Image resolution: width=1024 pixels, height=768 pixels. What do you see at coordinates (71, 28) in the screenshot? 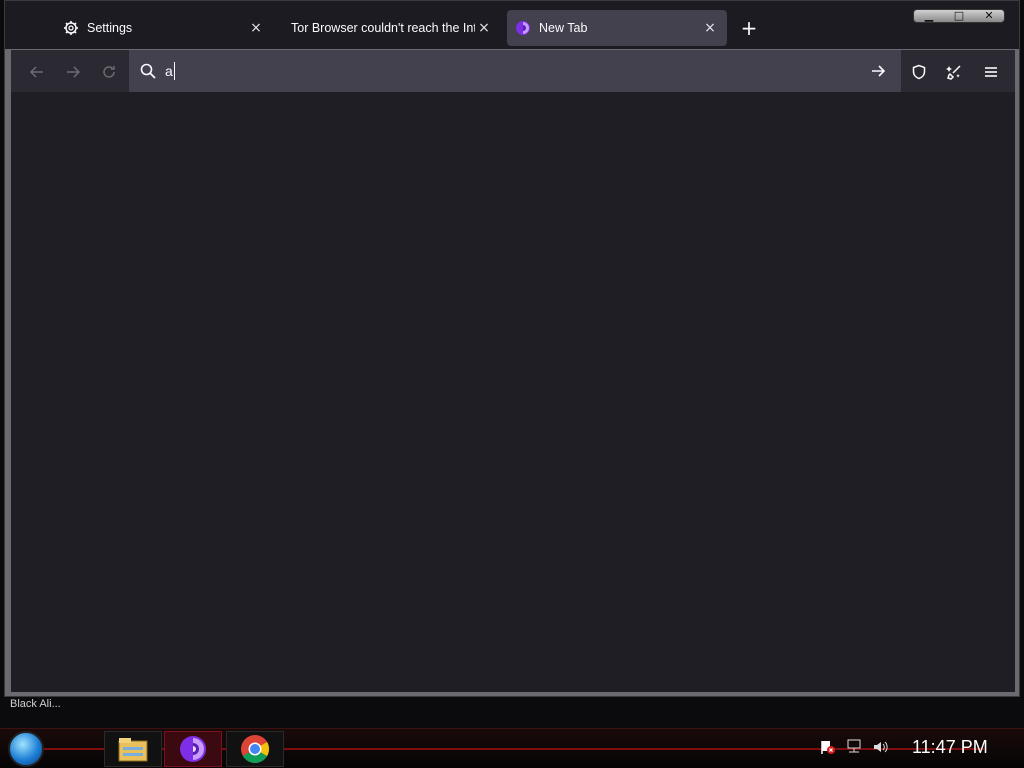
I see `gear-icon` at bounding box center [71, 28].